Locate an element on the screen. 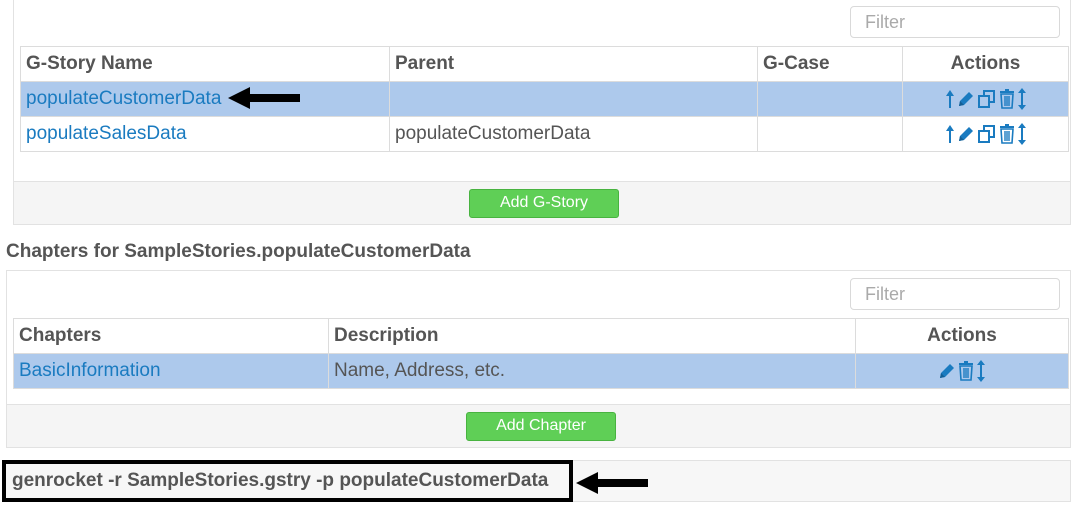 The width and height of the screenshot is (1071, 505). description-cell: Name, Address, etc. is located at coordinates (592, 371).